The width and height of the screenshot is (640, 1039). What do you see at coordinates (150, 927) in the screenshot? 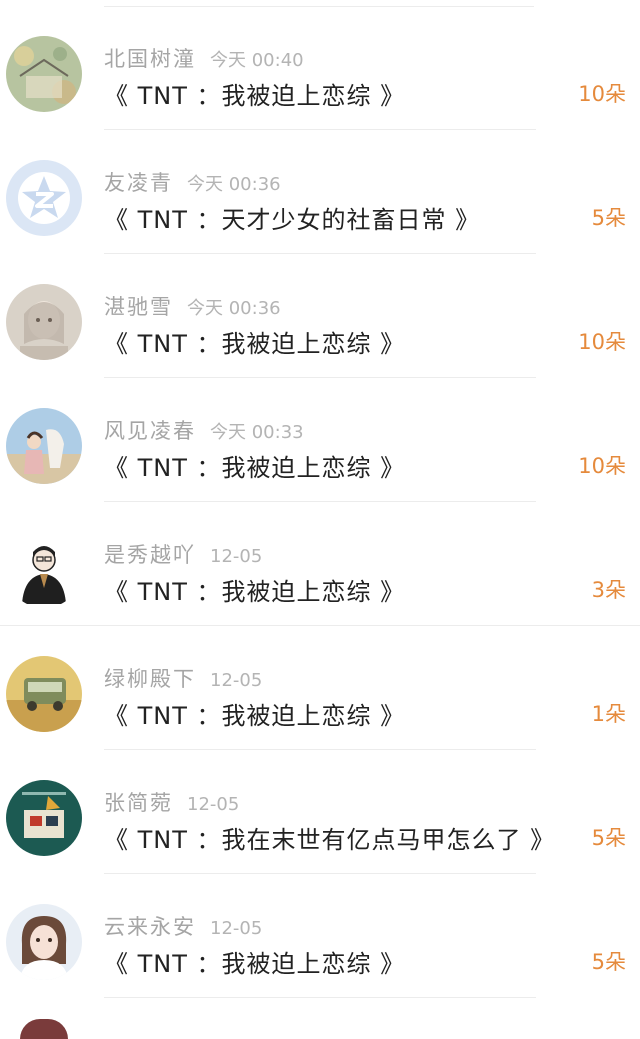
I see `username: 云来永安` at bounding box center [150, 927].